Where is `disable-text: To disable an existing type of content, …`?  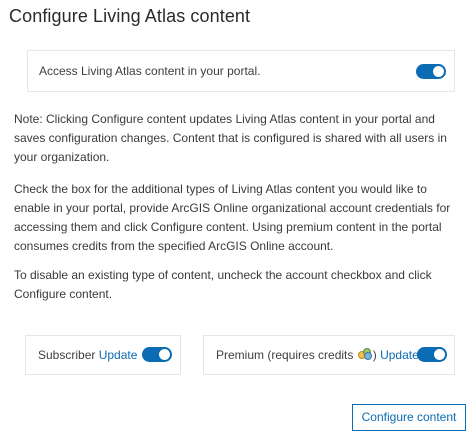 disable-text: To disable an existing type of content, … is located at coordinates (223, 284).